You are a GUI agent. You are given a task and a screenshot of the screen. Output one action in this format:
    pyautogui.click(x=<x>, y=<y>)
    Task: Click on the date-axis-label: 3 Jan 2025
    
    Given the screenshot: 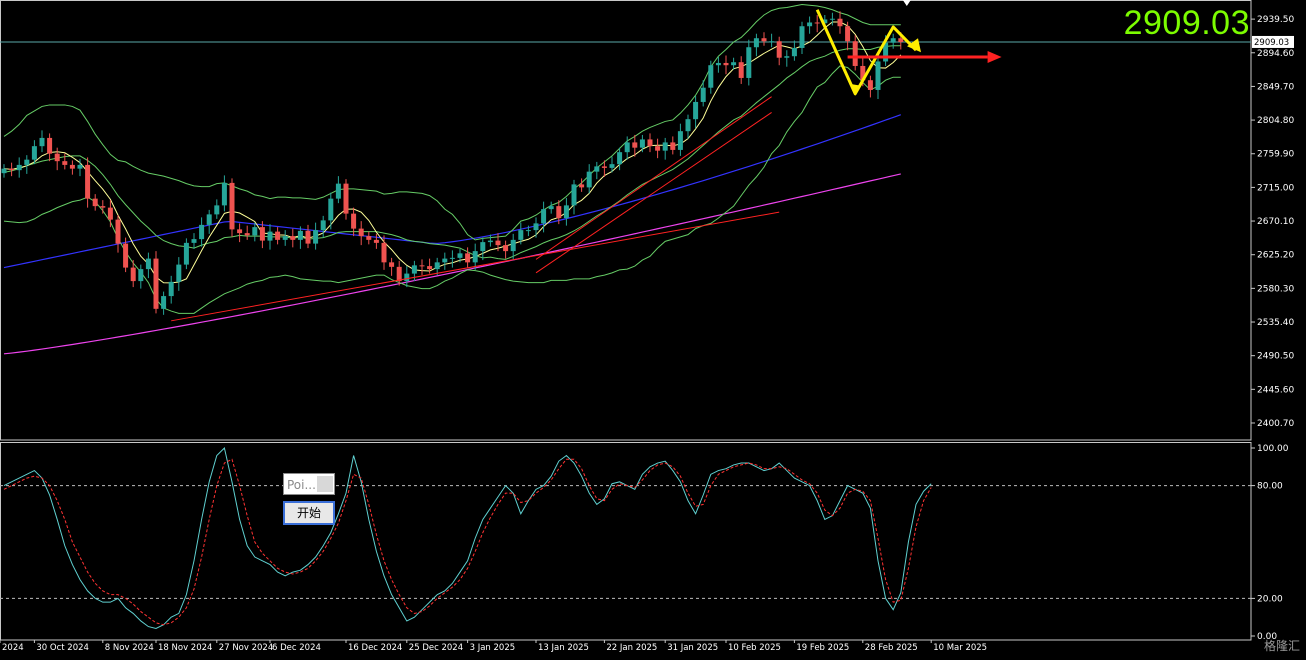 What is the action you would take?
    pyautogui.click(x=493, y=648)
    